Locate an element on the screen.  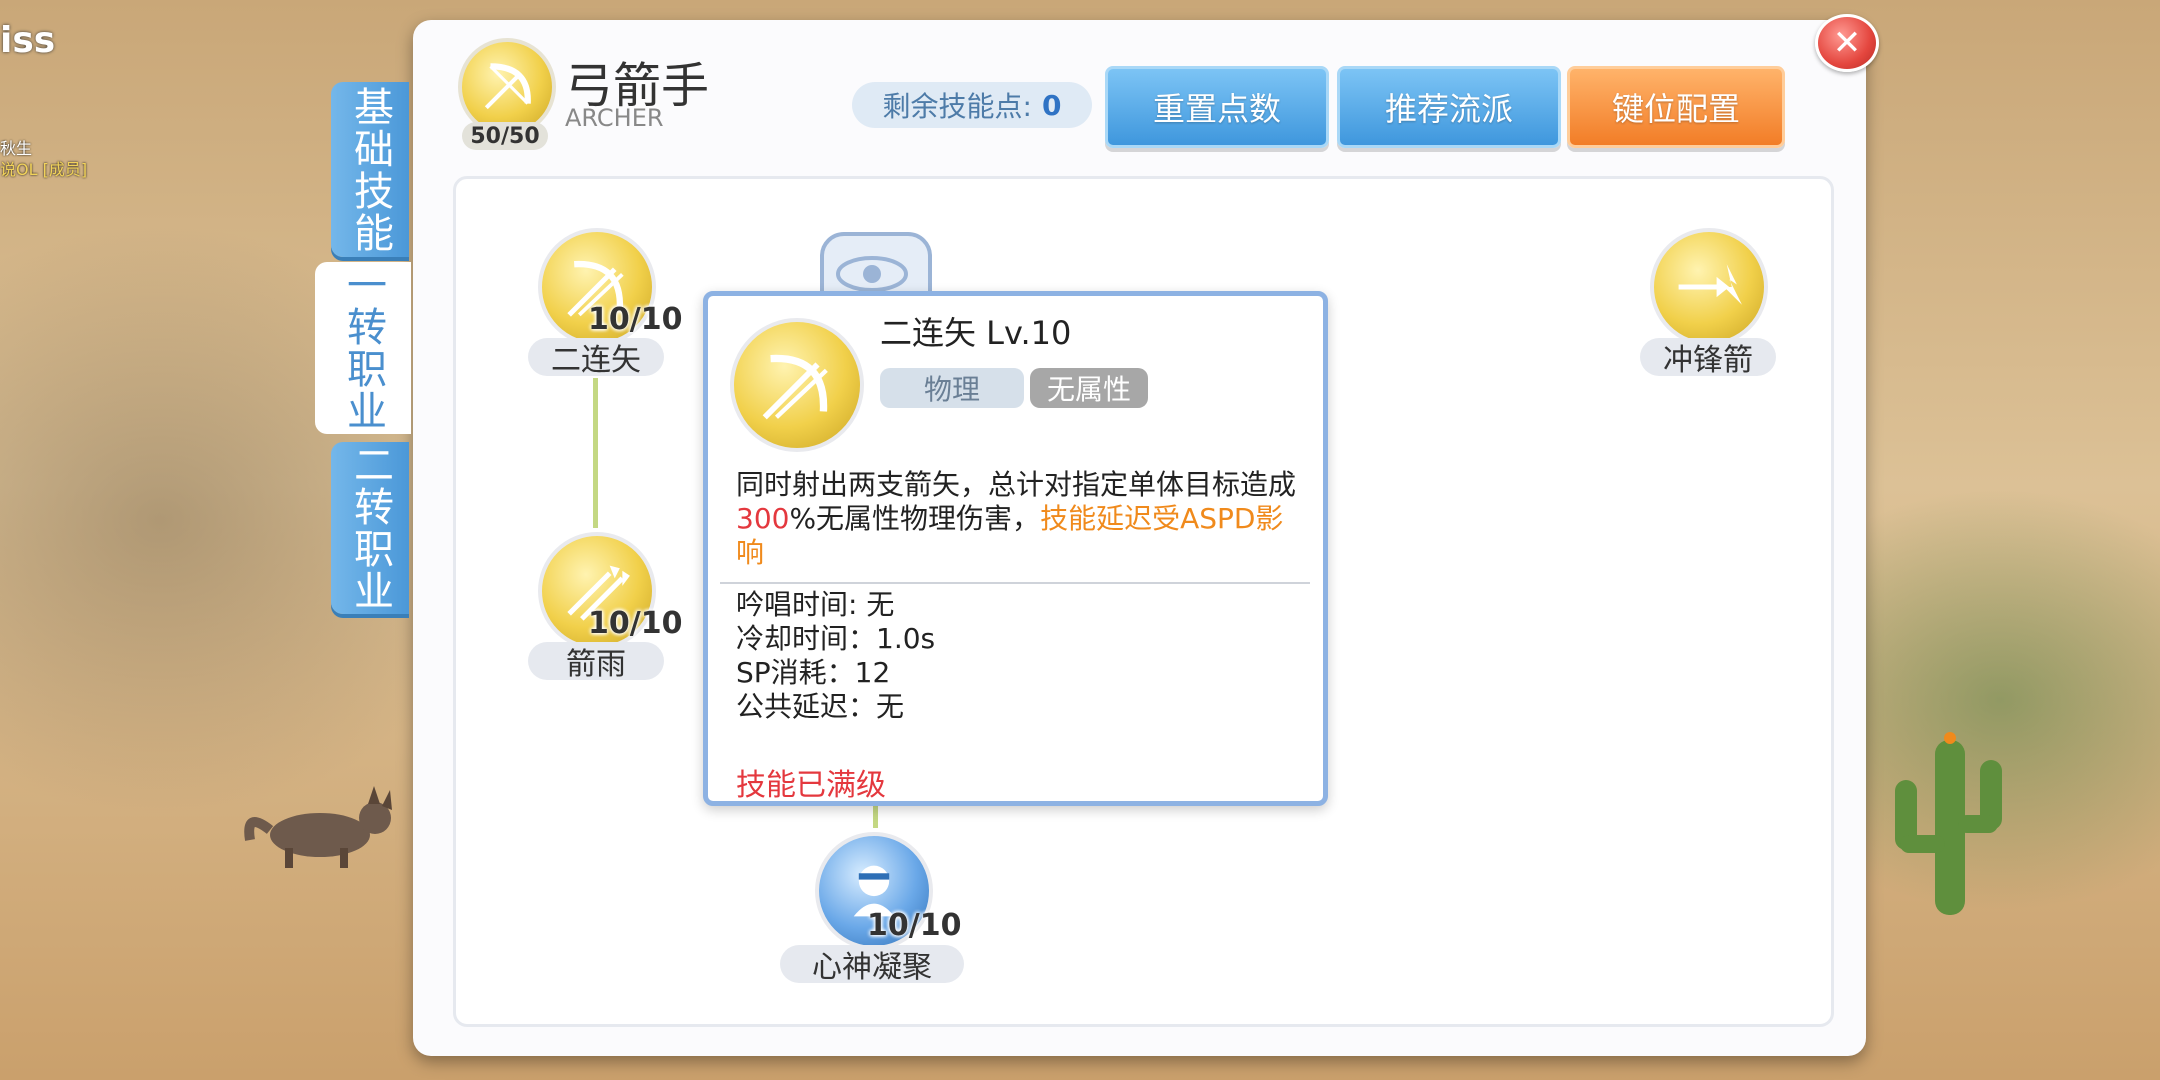
desc-text: 同时射出两支箭矢，总计对指定单体目标造成 is located at coordinates (1016, 484).